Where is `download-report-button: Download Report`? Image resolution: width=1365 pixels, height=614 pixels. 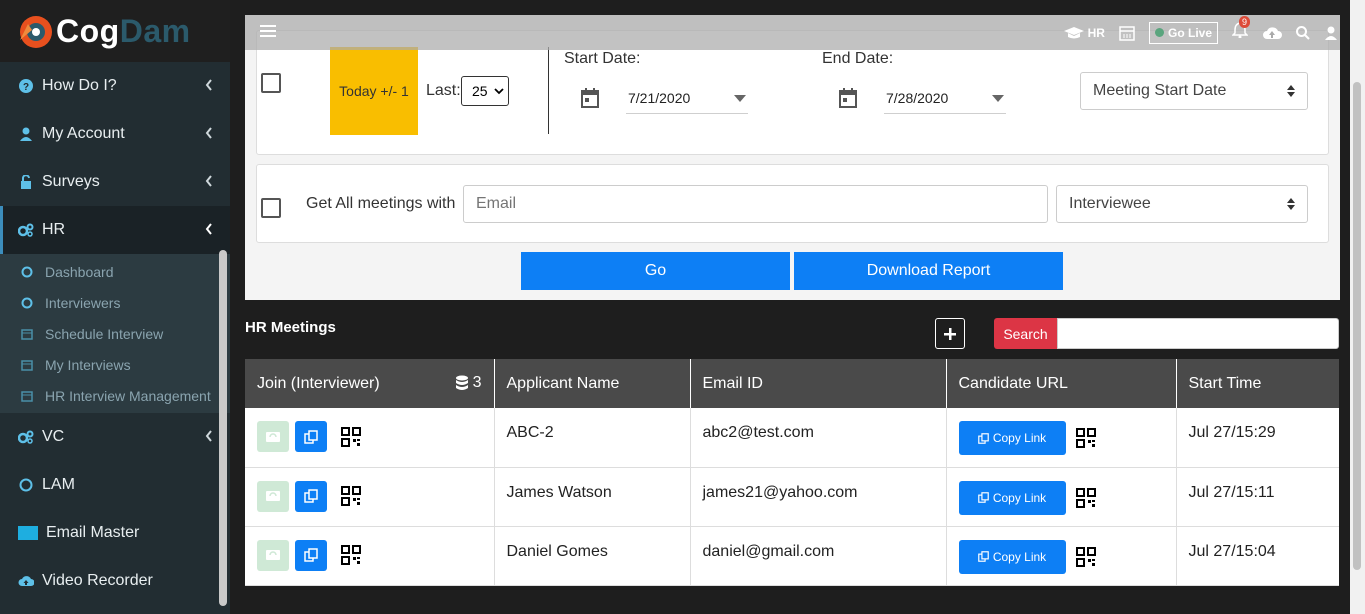 download-report-button: Download Report is located at coordinates (928, 271).